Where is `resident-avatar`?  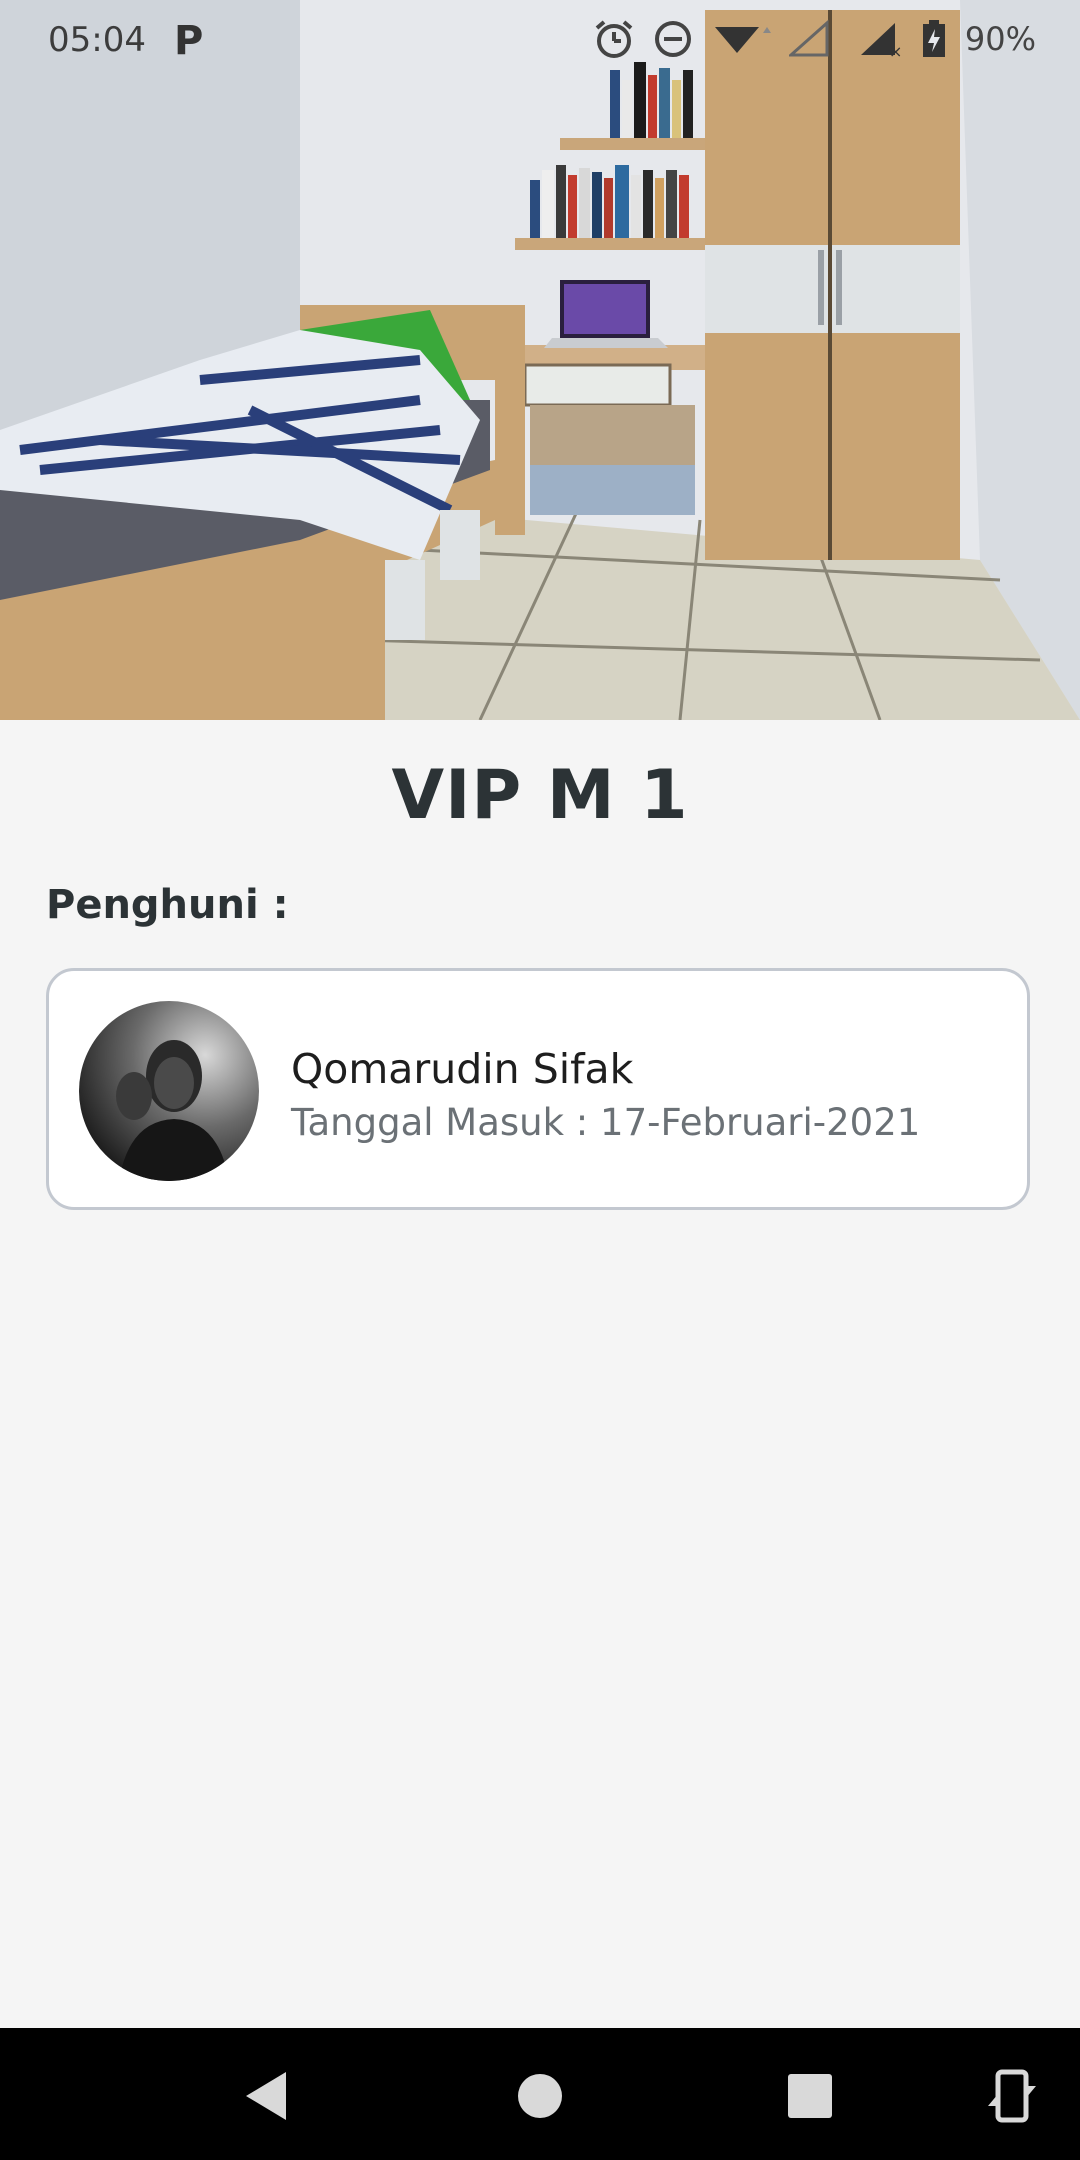
resident-avatar is located at coordinates (169, 1091).